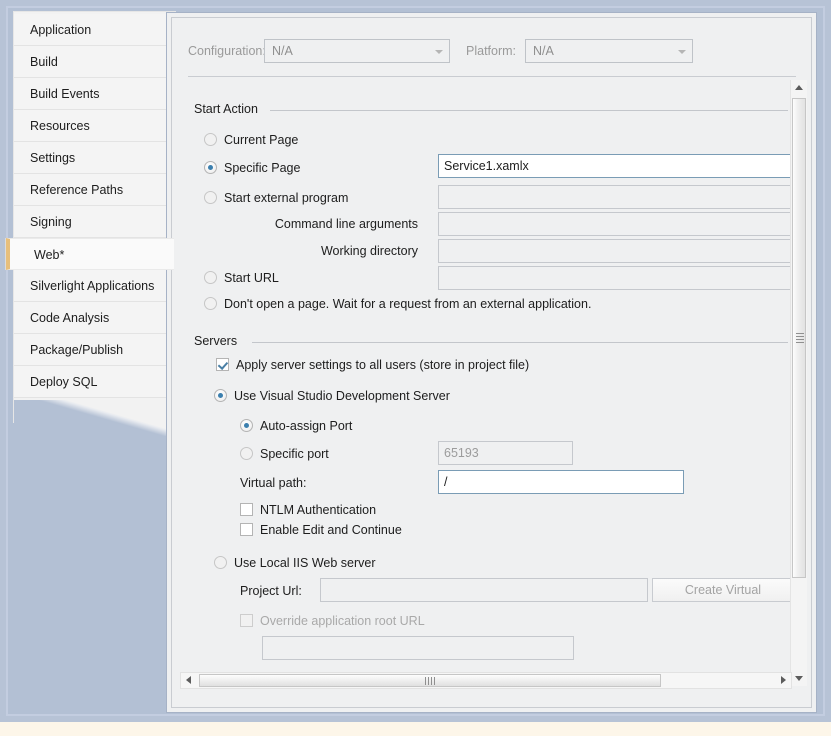 Image resolution: width=831 pixels, height=736 pixels. Describe the element at coordinates (415, 729) in the screenshot. I see `window-bottom-strip` at that location.